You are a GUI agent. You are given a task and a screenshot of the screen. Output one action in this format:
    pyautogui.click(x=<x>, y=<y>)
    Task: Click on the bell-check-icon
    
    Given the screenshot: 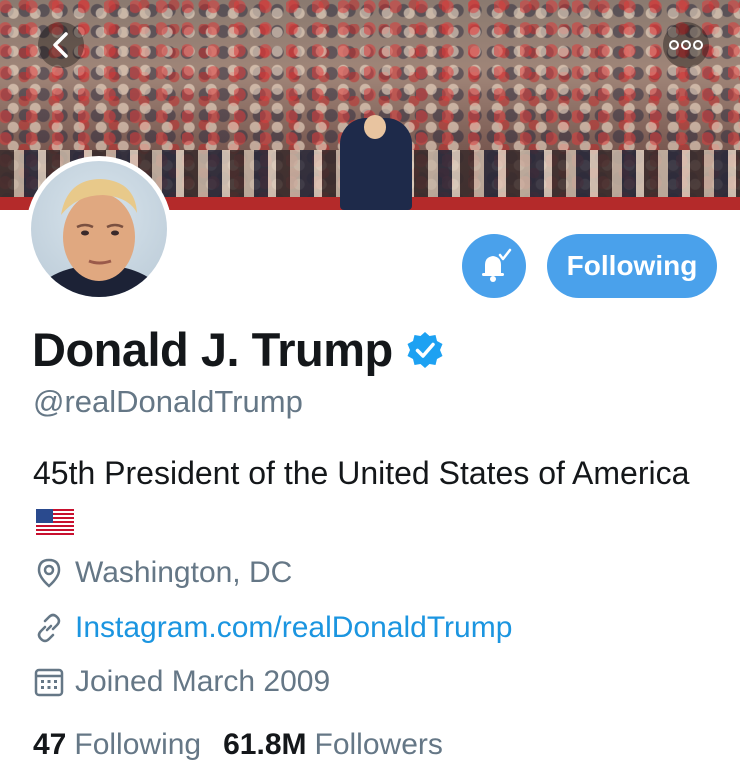 What is the action you would take?
    pyautogui.click(x=497, y=265)
    